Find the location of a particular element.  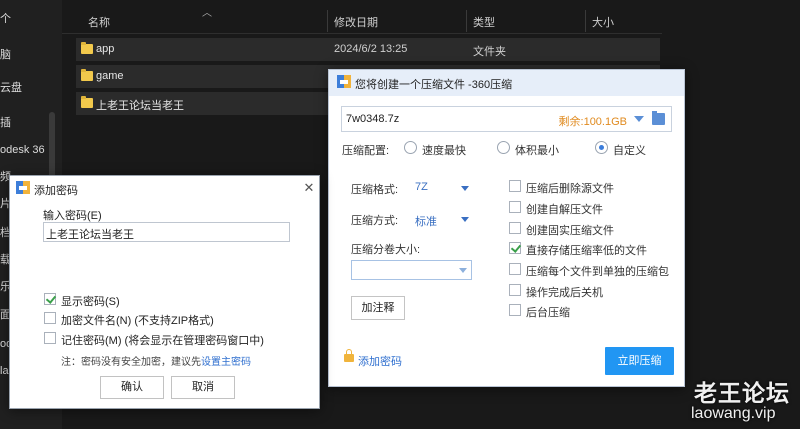

add-comment-button: 加注释 is located at coordinates (378, 308).